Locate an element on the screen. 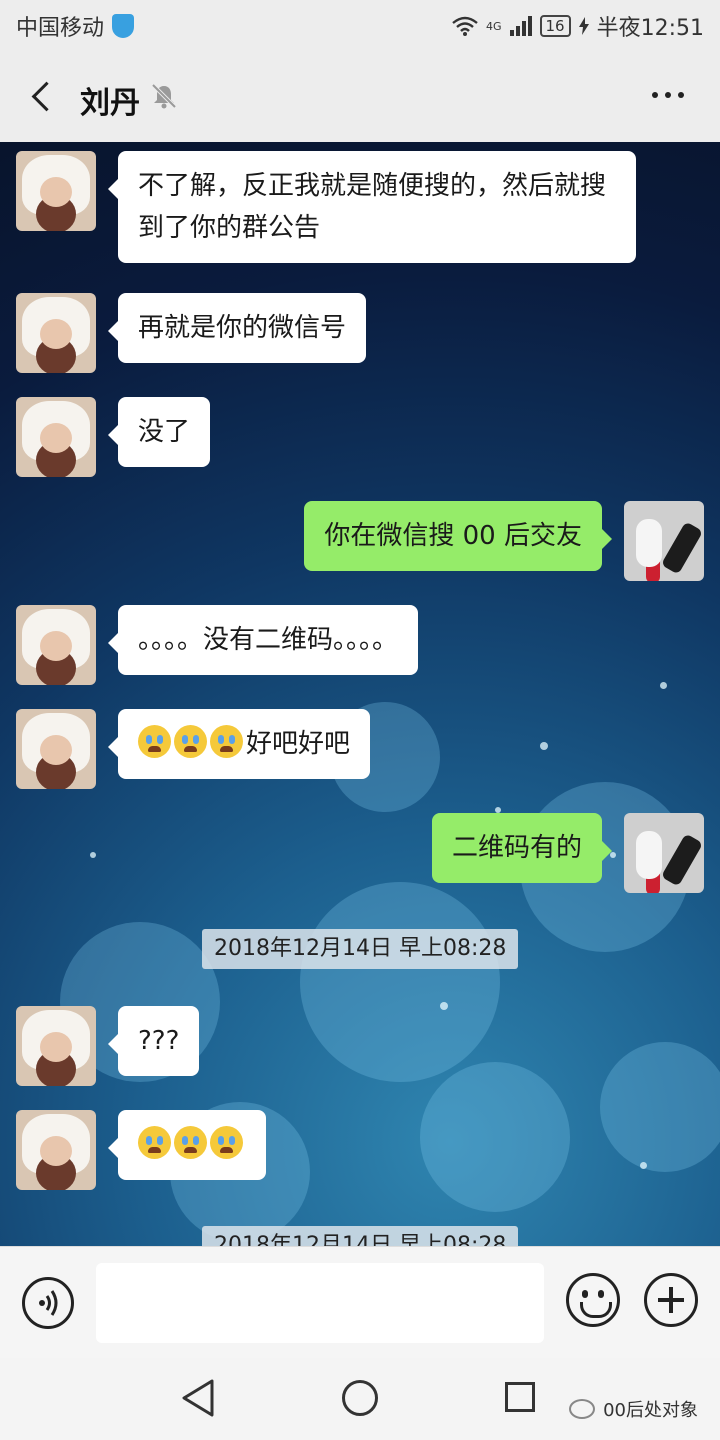 This screenshot has height=1440, width=720. message-bubble: 。。。。没有二维码。。。。 is located at coordinates (263, 640).